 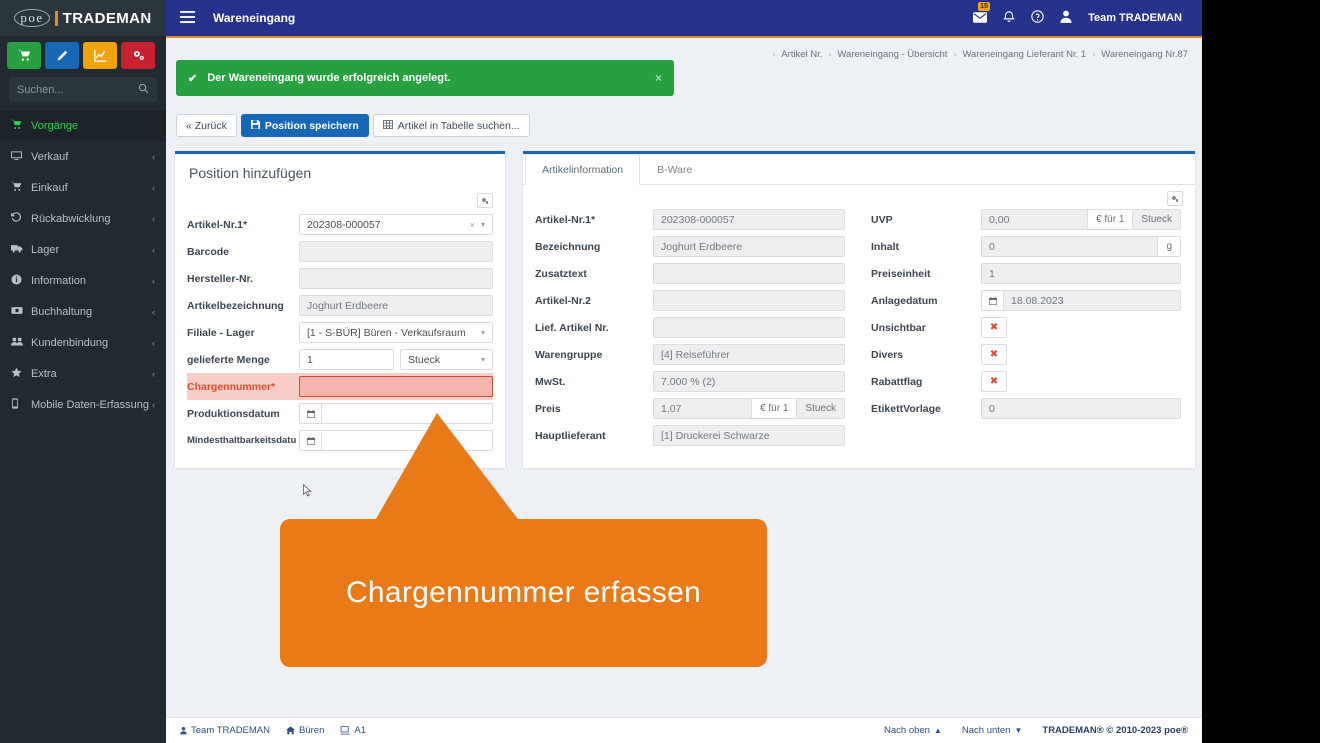 What do you see at coordinates (981, 13) in the screenshot?
I see `envelope-icon: 15` at bounding box center [981, 13].